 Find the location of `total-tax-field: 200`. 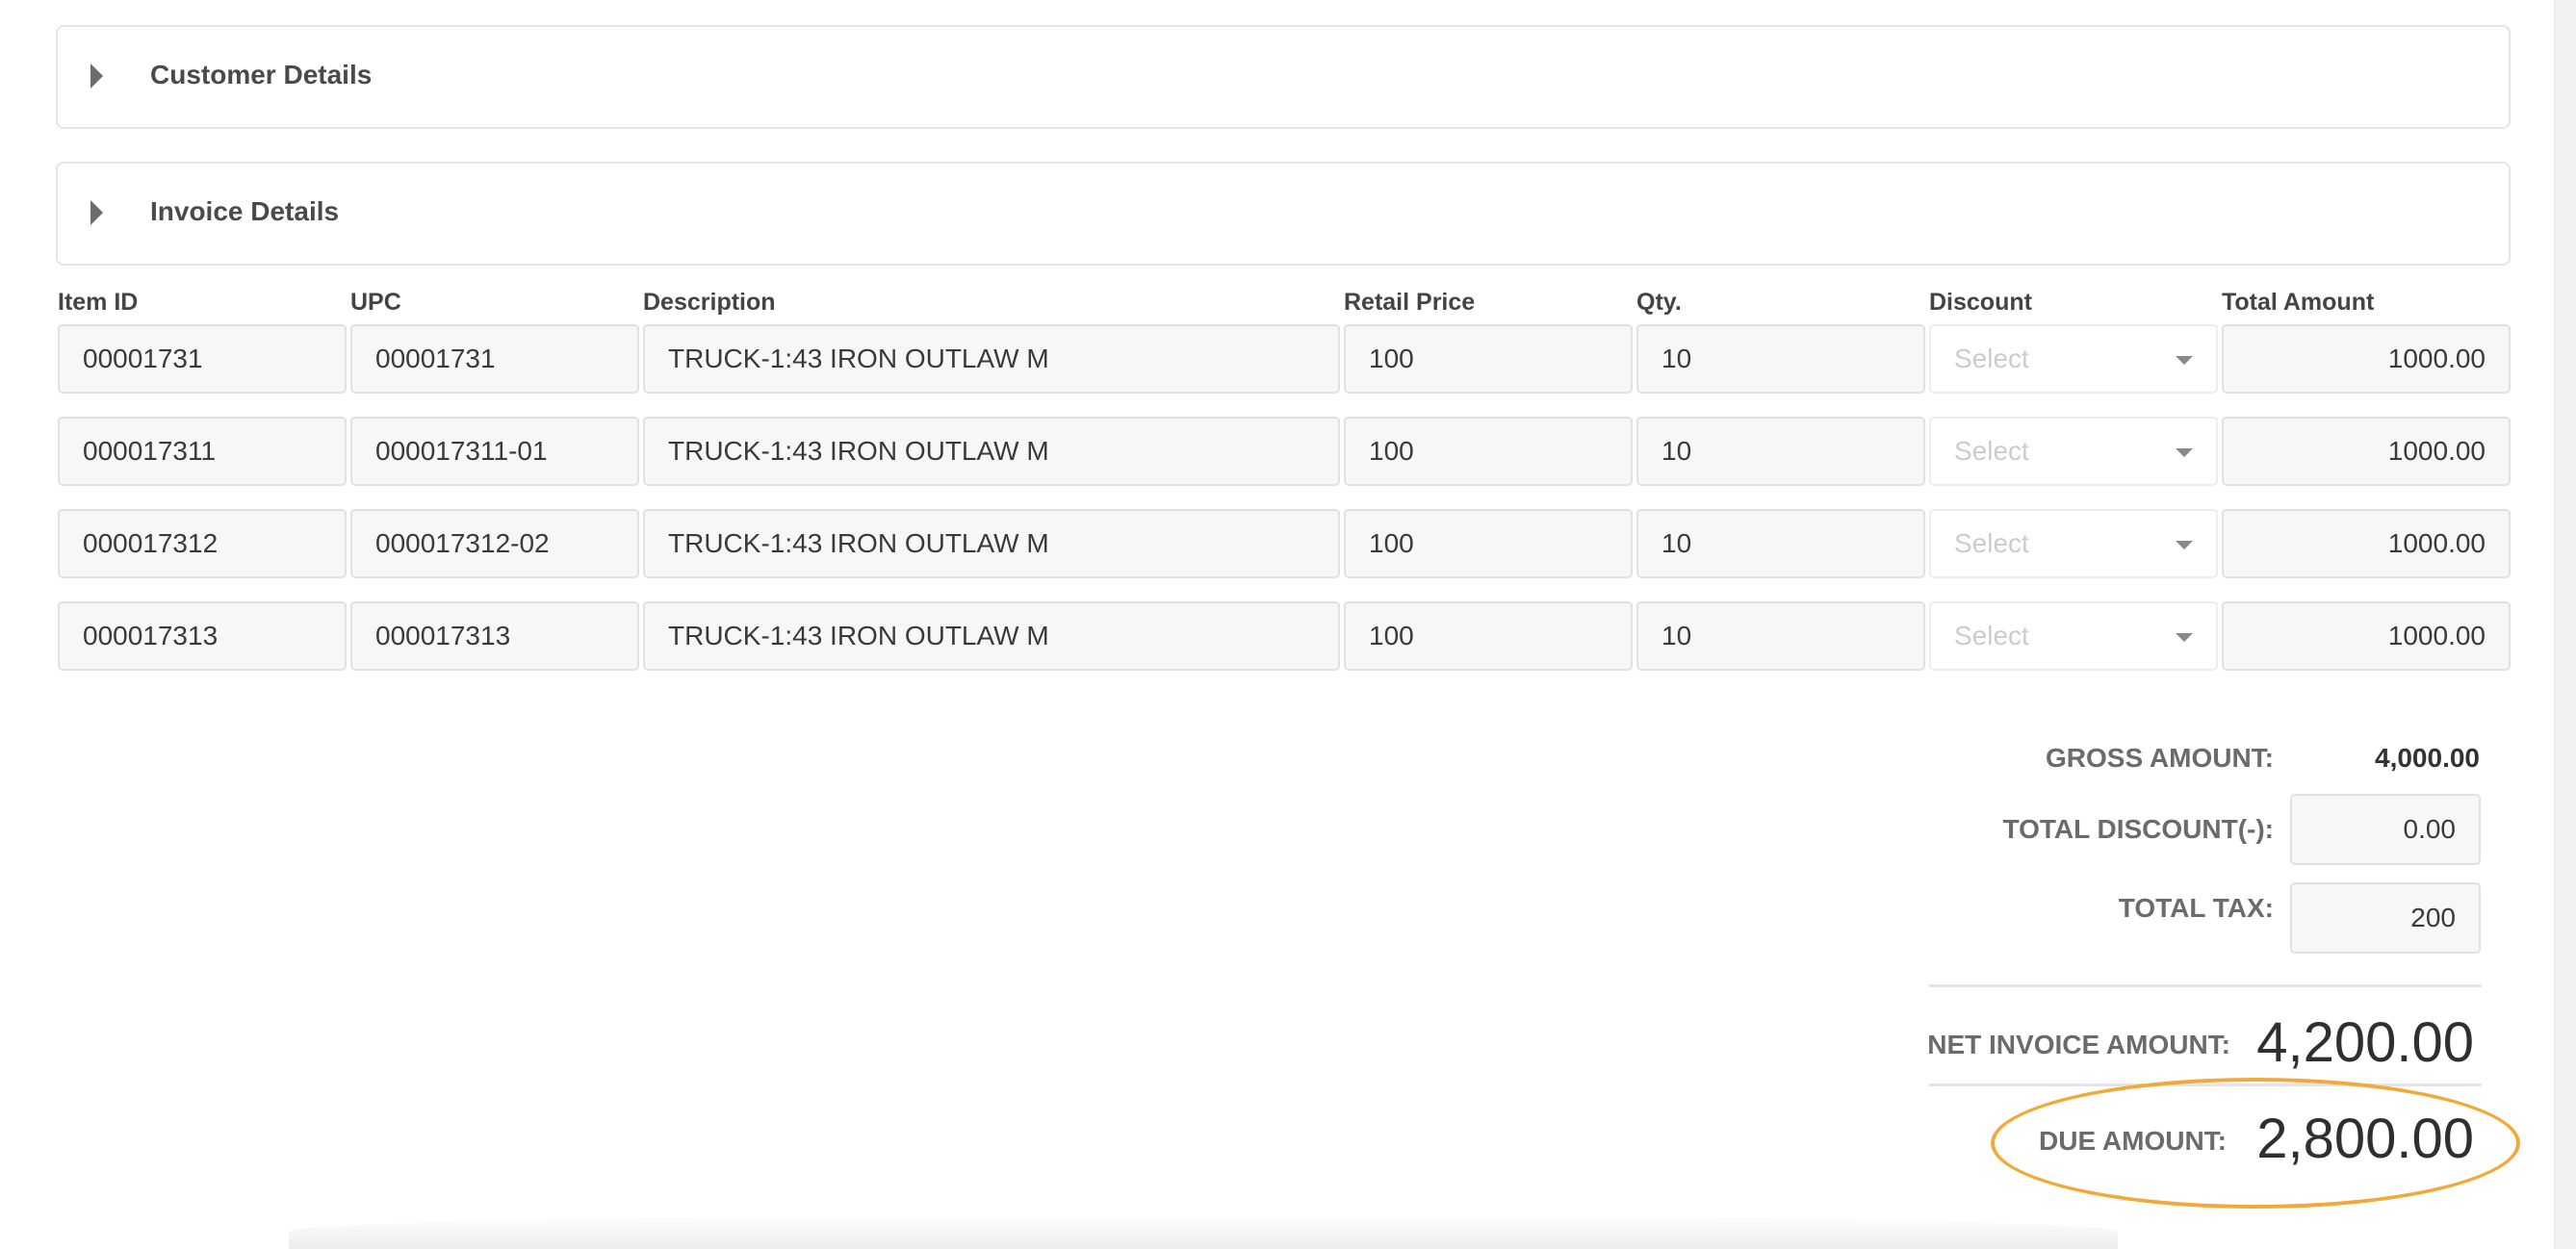

total-tax-field: 200 is located at coordinates (2385, 918).